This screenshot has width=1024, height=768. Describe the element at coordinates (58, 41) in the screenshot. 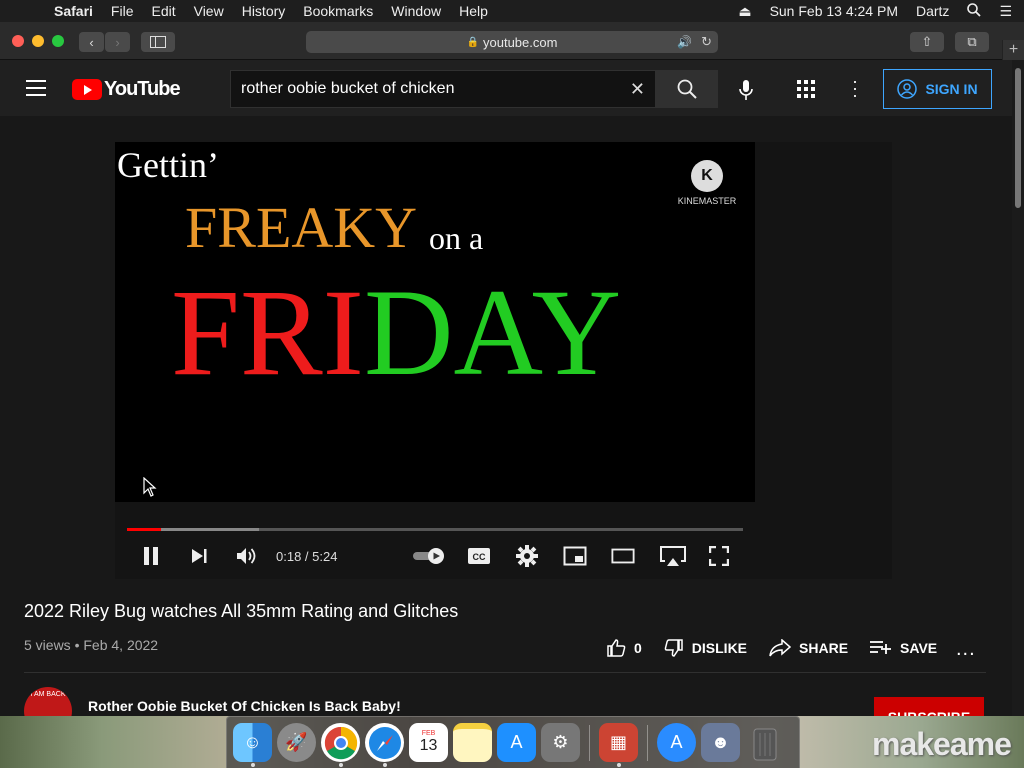

I see `zoom-window-button` at that location.